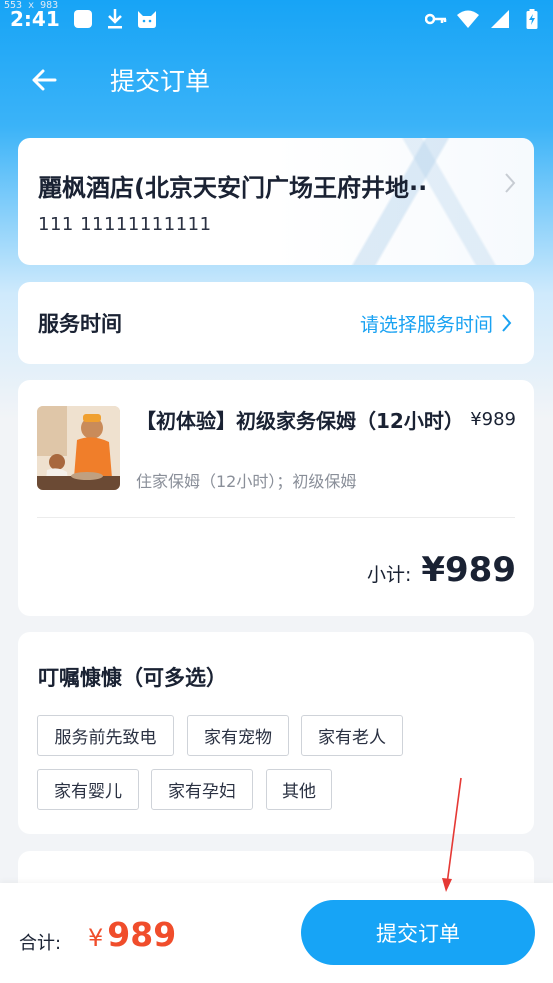  I want to click on back-arrow-icon, so click(44, 80).